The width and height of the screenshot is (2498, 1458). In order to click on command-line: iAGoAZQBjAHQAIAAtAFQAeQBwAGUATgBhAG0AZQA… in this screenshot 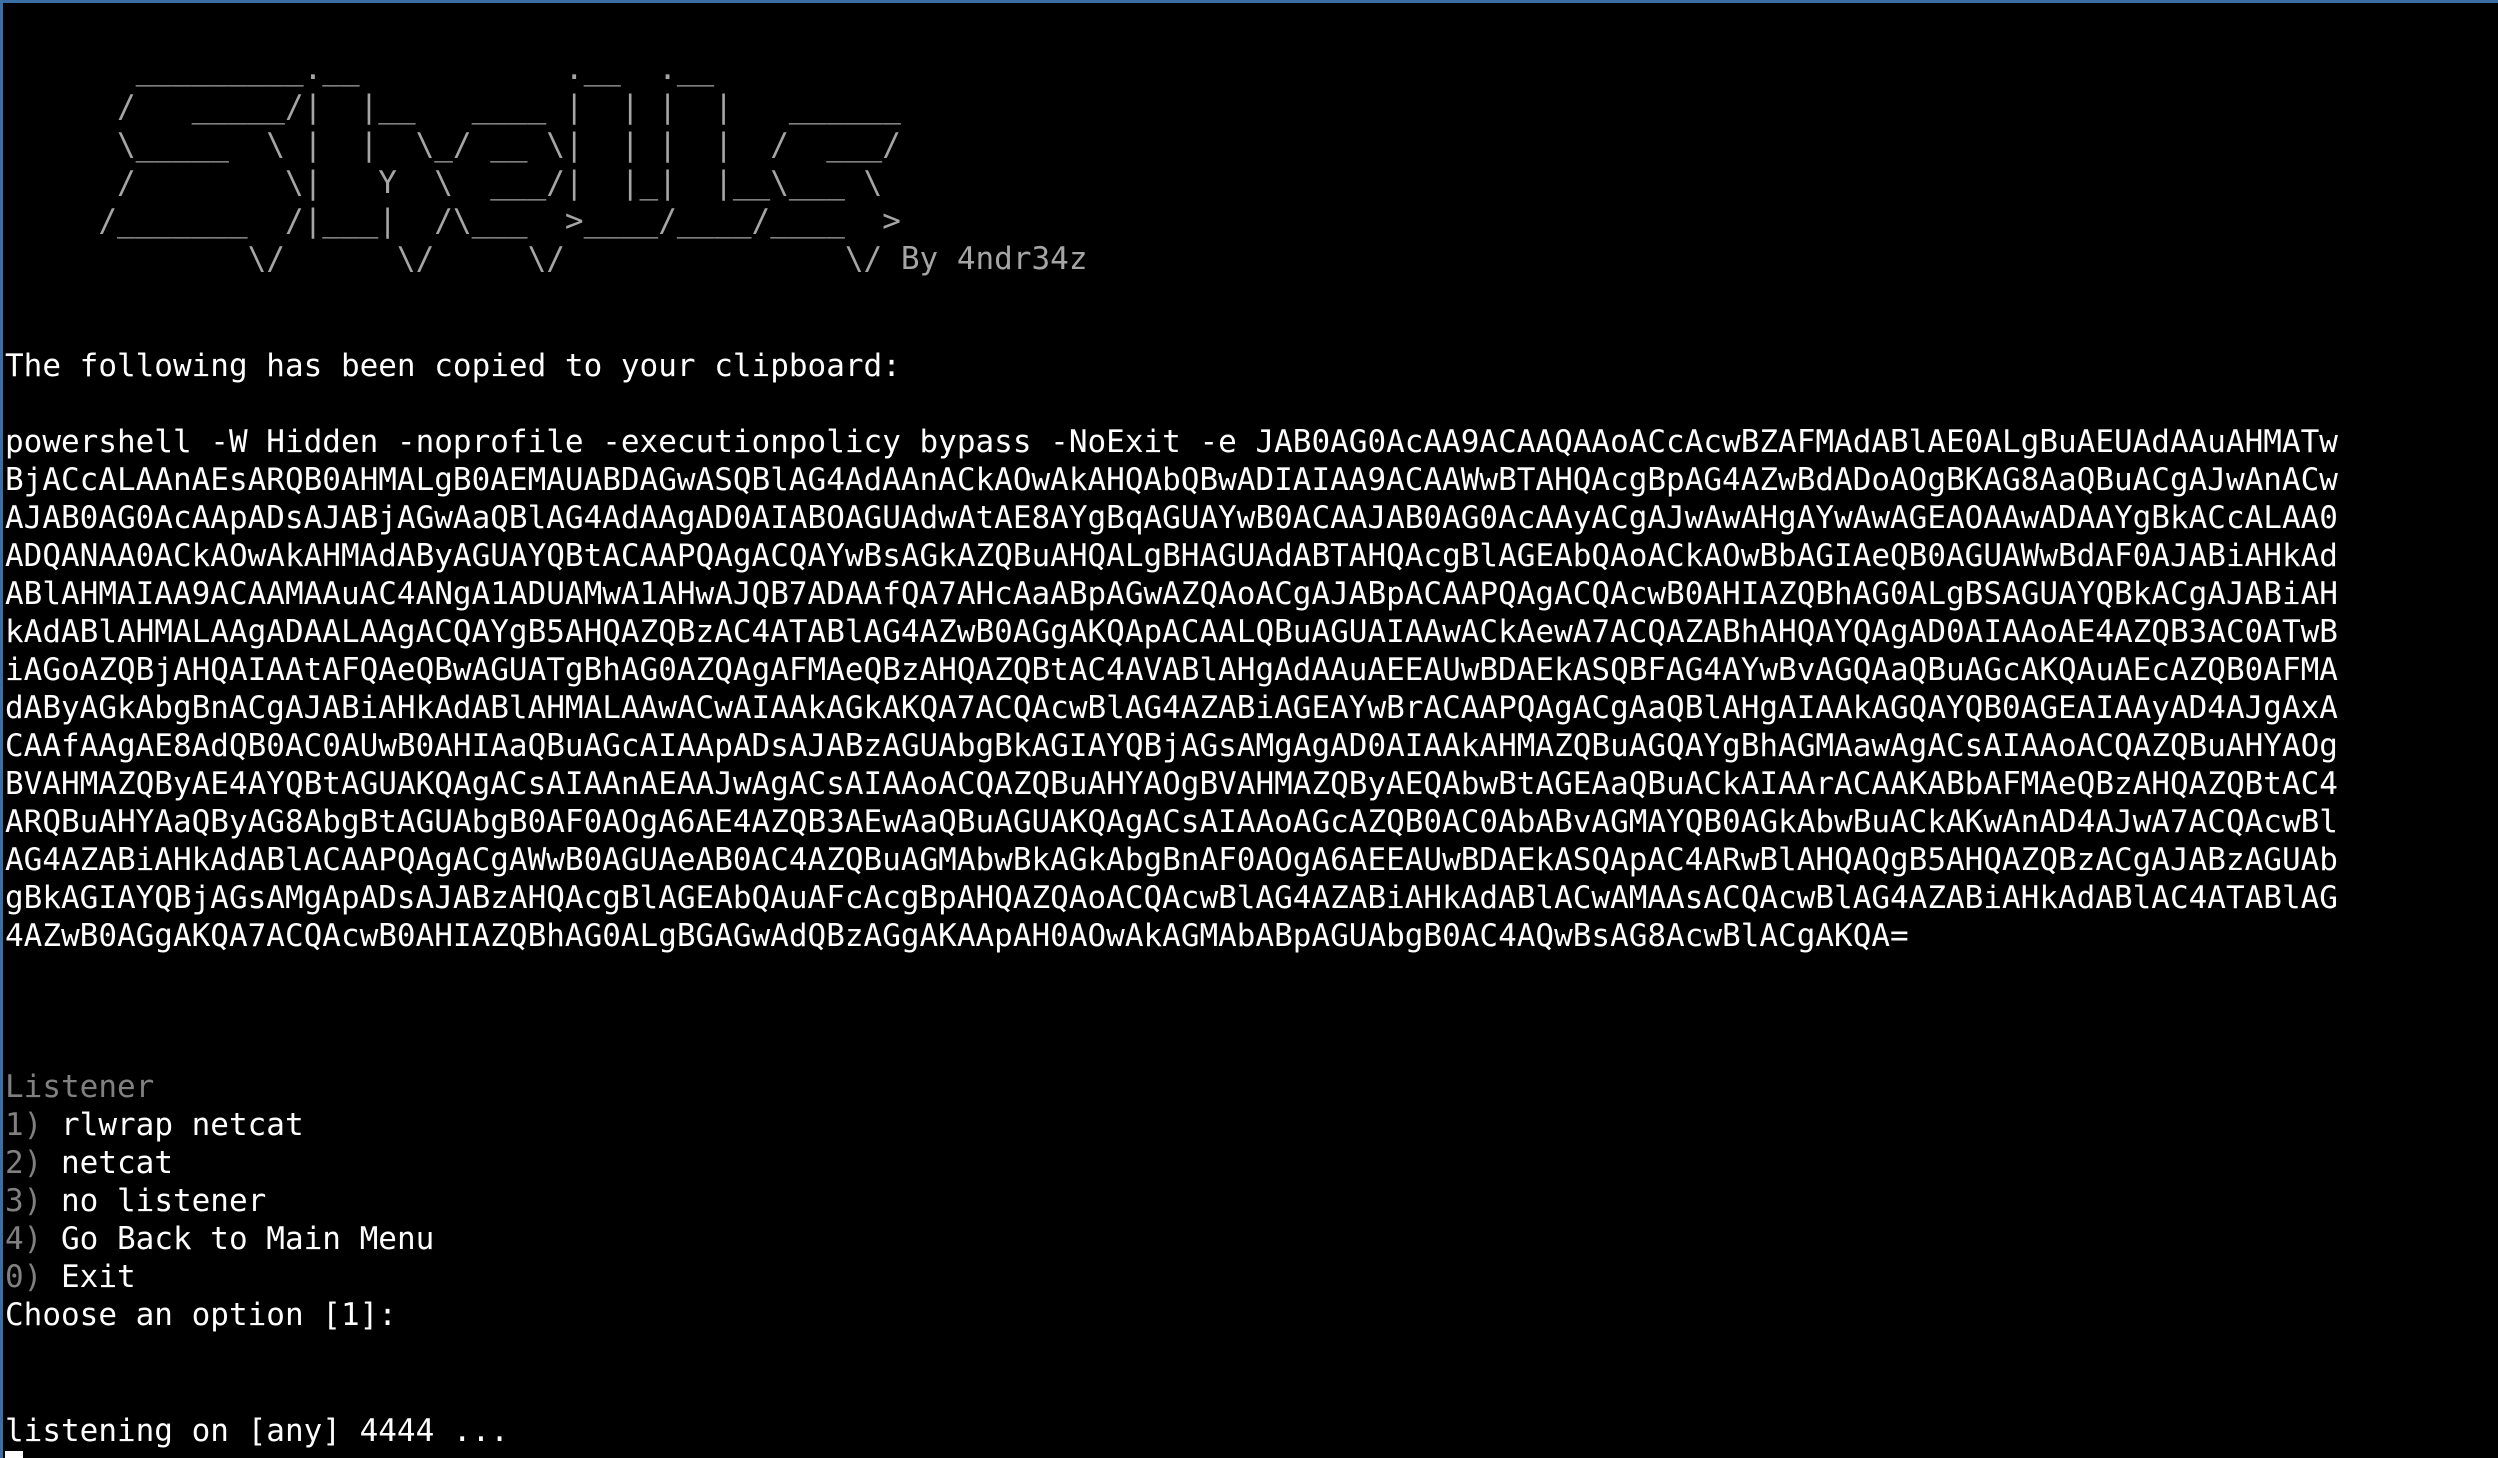, I will do `click(1171, 670)`.